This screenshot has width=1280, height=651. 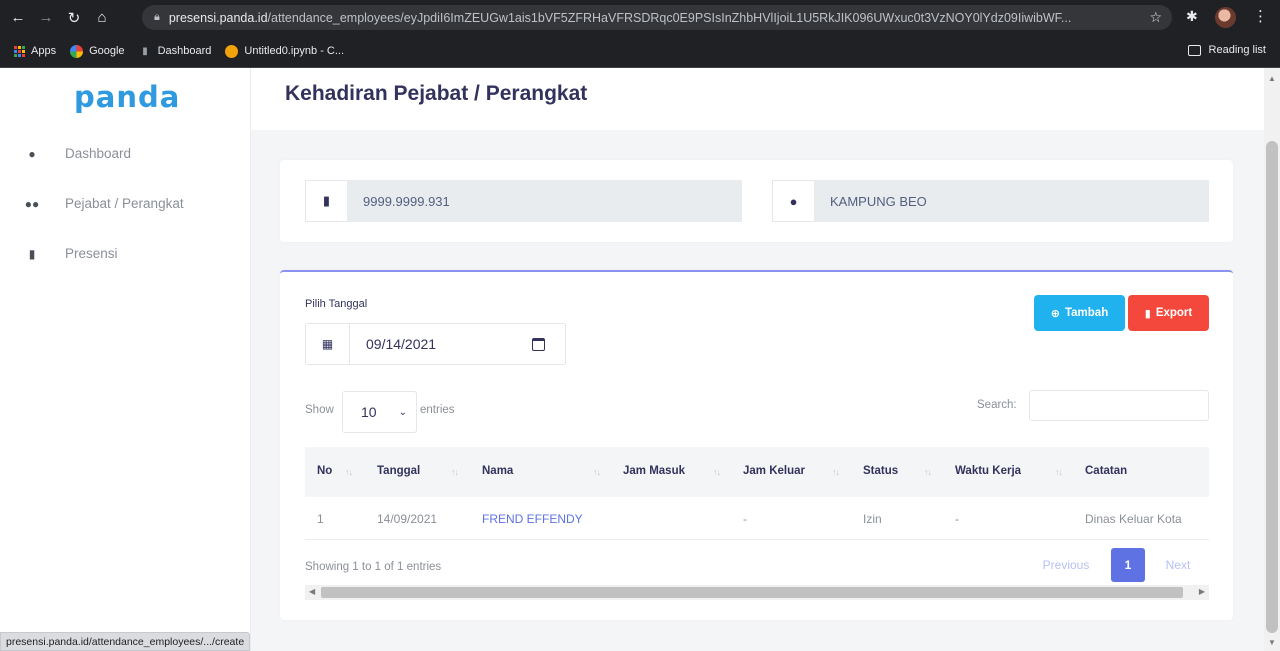 I want to click on sidebar-item-pejabat: ●● Pejabat / Perangkat, so click(x=104, y=203).